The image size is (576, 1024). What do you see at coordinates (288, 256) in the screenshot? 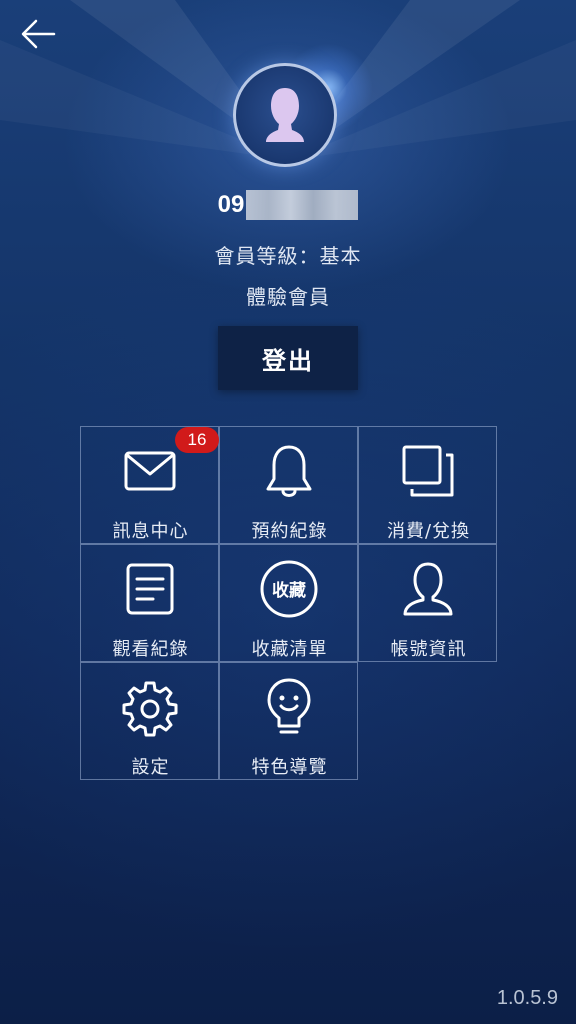
I see `member-level: 會員等級：基本` at bounding box center [288, 256].